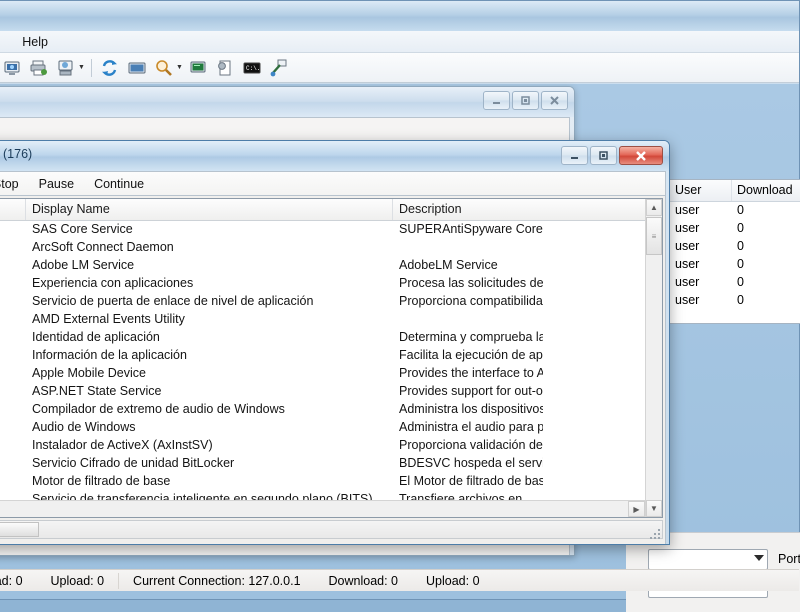 The height and width of the screenshot is (612, 800). I want to click on column-header-download: Download, so click(766, 190).